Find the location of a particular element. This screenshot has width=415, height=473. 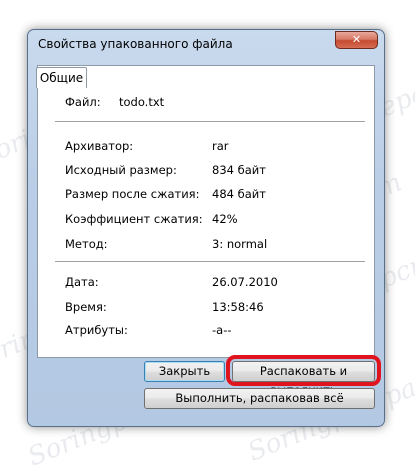

close-icon: ✕ is located at coordinates (356, 39).